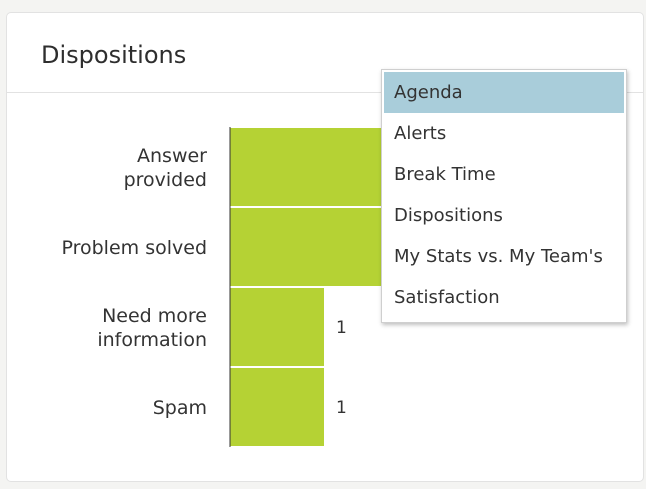 This screenshot has width=646, height=489. I want to click on menu-item-my-stats-vs-my-teams: My Stats vs. My Team's, so click(504, 256).